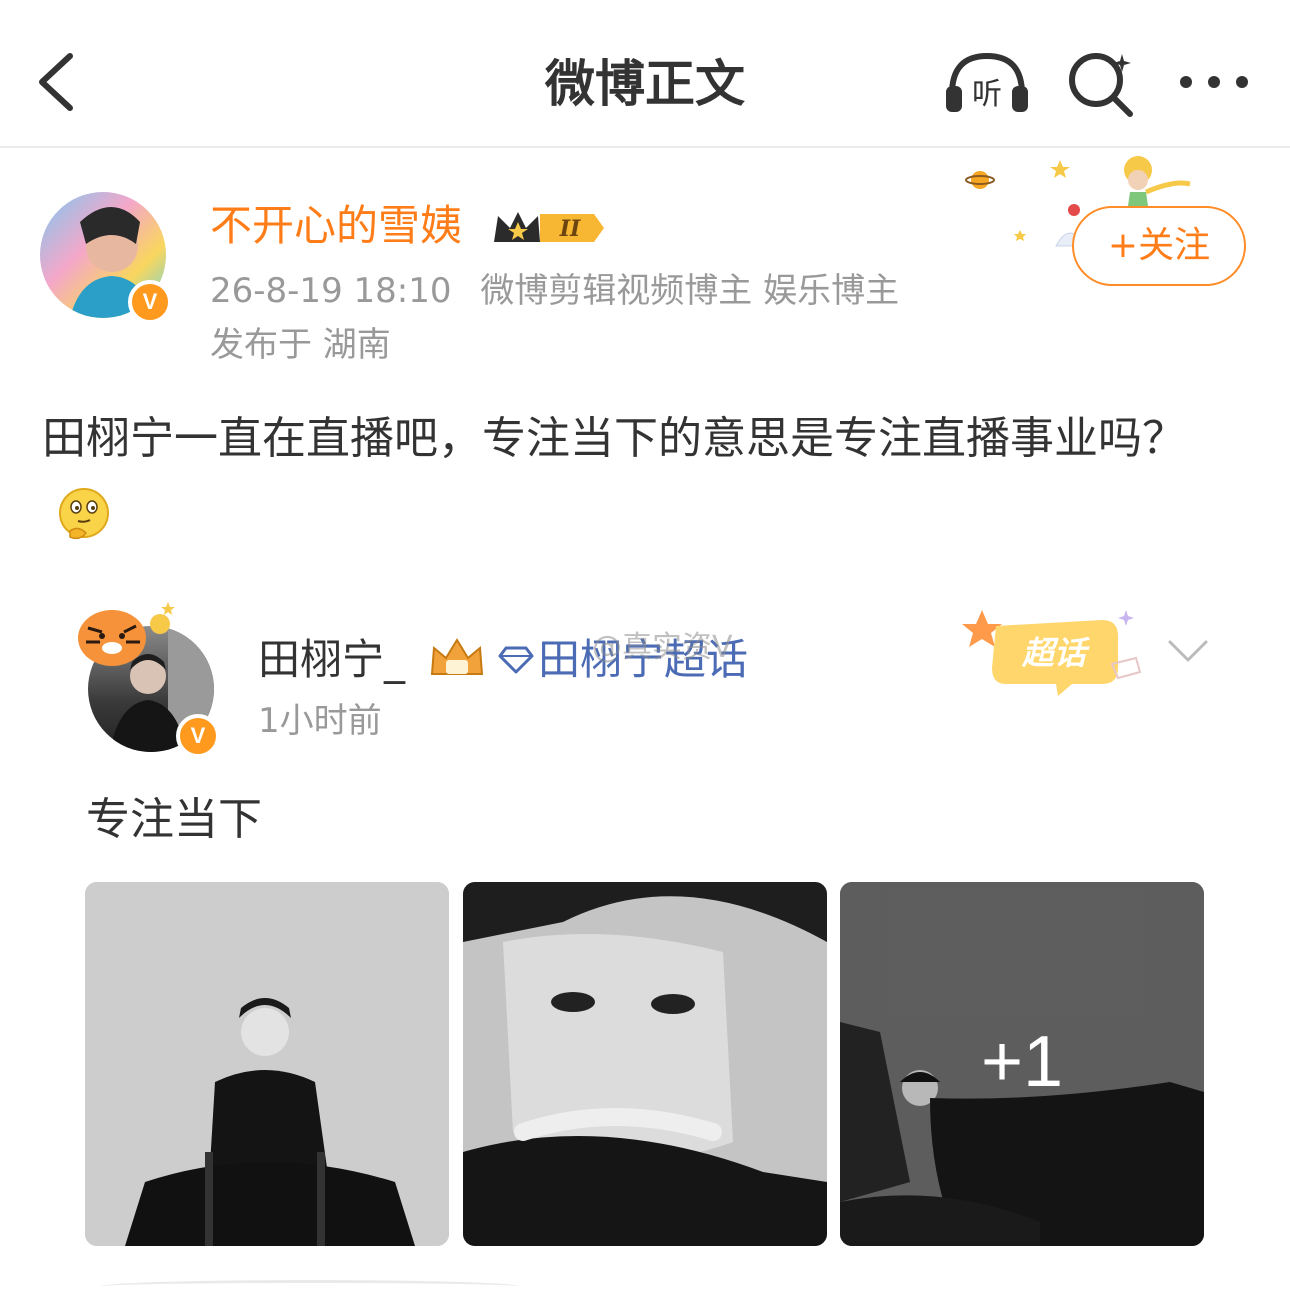  What do you see at coordinates (647, 476) in the screenshot?
I see `post-content: 田栩宁一直在直播吧，专注当下的意思是专注直播事业吗？` at bounding box center [647, 476].